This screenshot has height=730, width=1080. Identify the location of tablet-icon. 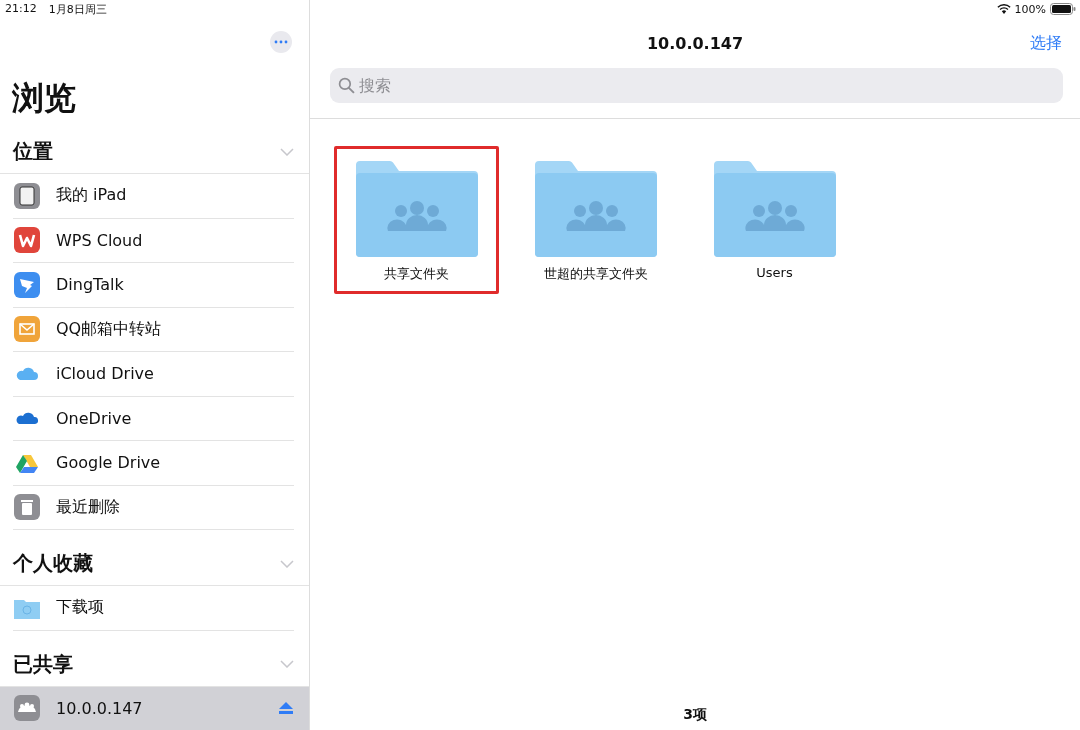
(27, 195).